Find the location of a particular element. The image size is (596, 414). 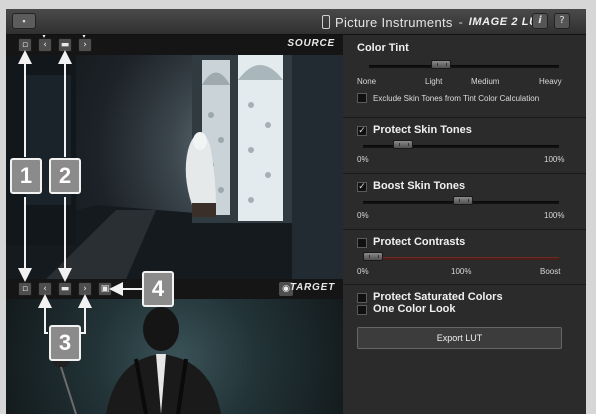

protect-skin-section: ✓ Protect Skin Tones 0% 100% is located at coordinates (464, 146).